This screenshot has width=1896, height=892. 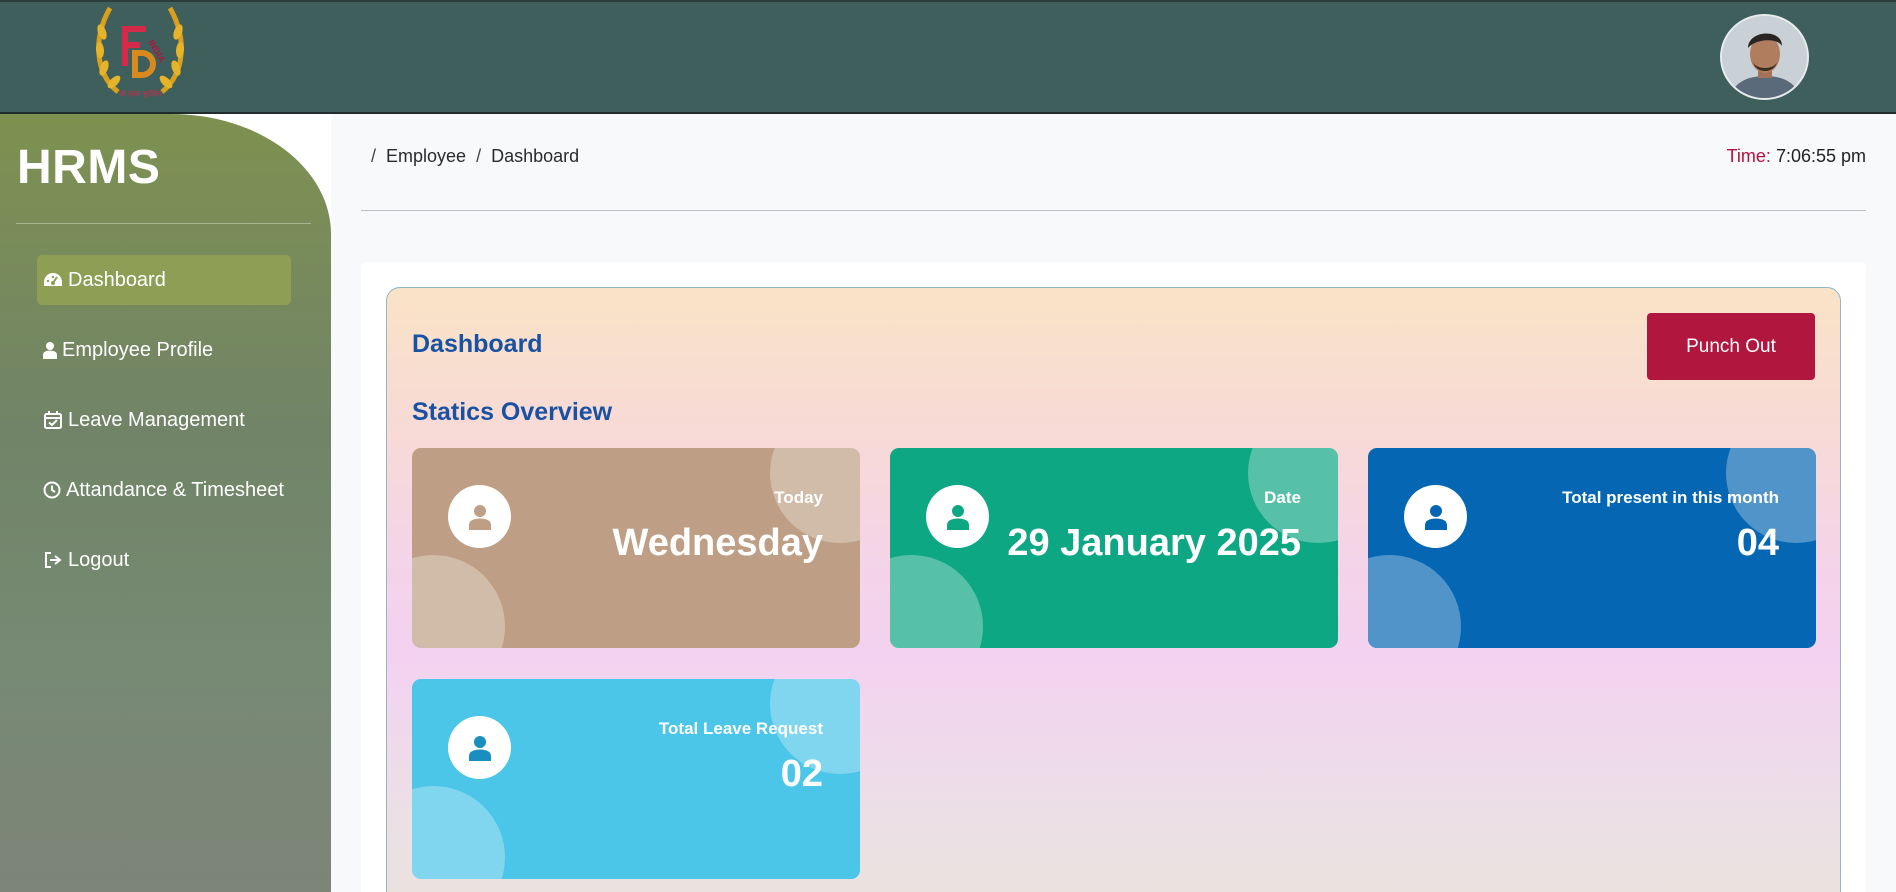 I want to click on sidebar-item-dashboard: Dashboard, so click(x=164, y=280).